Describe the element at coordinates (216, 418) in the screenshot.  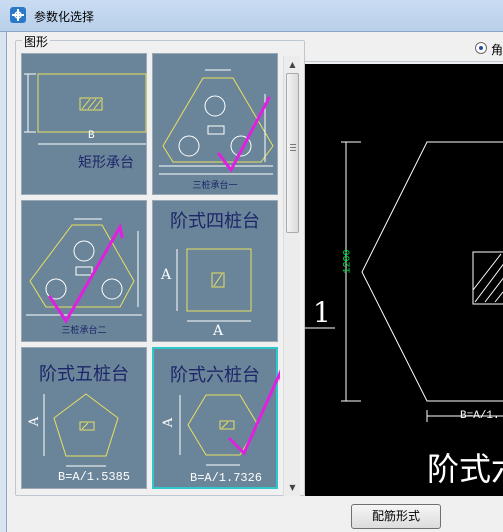
I see `tile-stepped-six: 阶式六桩台 A B=A/1.7326` at that location.